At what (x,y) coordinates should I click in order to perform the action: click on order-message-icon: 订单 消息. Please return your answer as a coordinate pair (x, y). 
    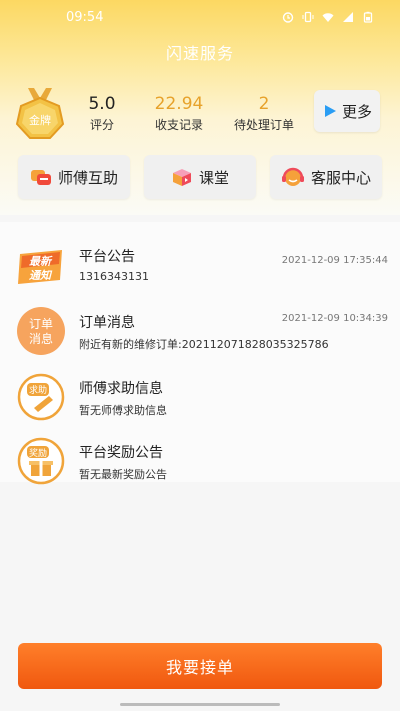
    Looking at the image, I should click on (41, 331).